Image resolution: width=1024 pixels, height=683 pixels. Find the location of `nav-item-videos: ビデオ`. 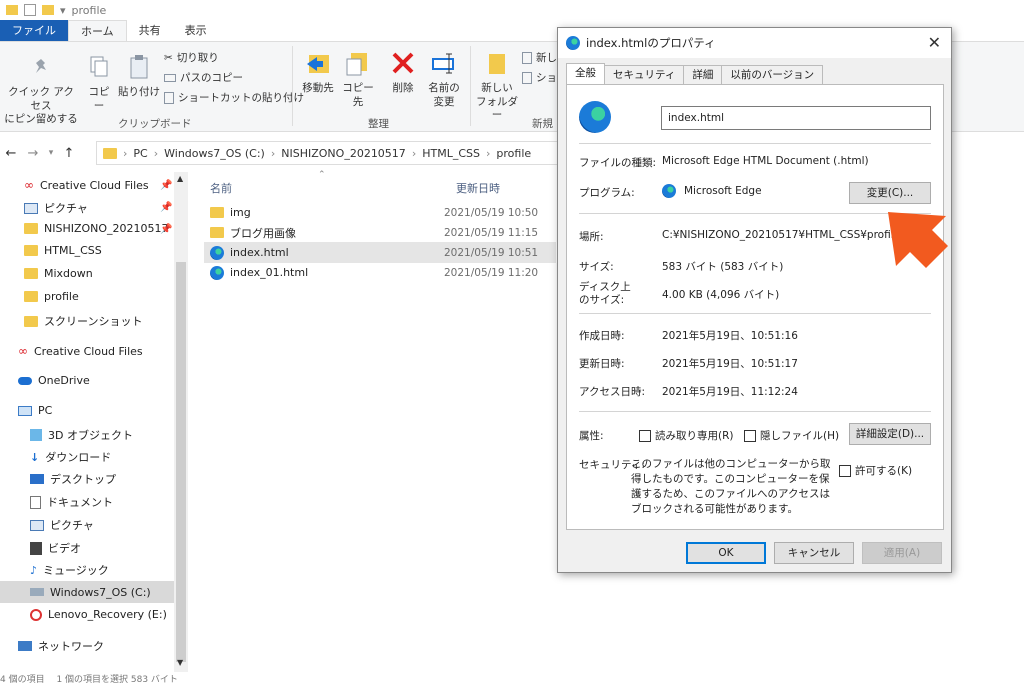

nav-item-videos: ビデオ is located at coordinates (55, 548).